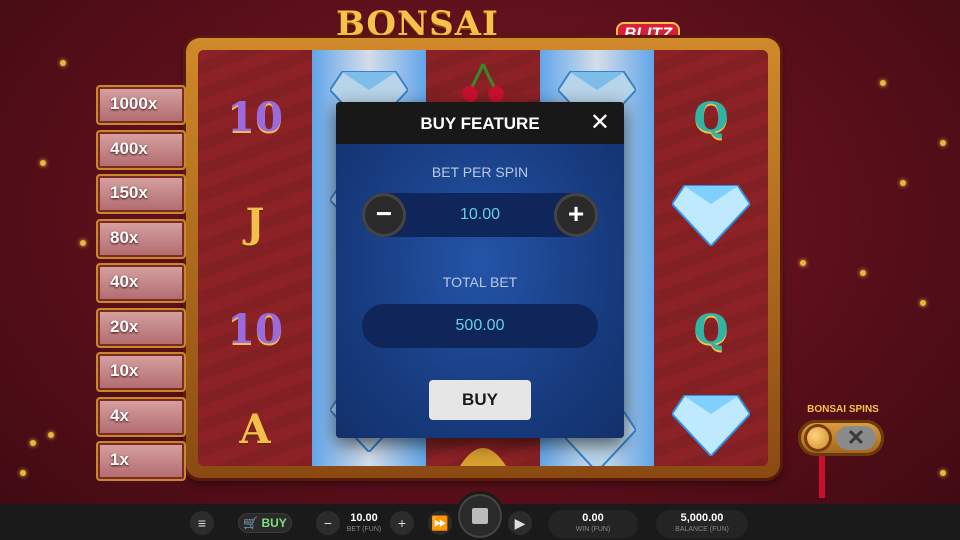  Describe the element at coordinates (124, 281) in the screenshot. I see `multiplier-label: 40x` at that location.